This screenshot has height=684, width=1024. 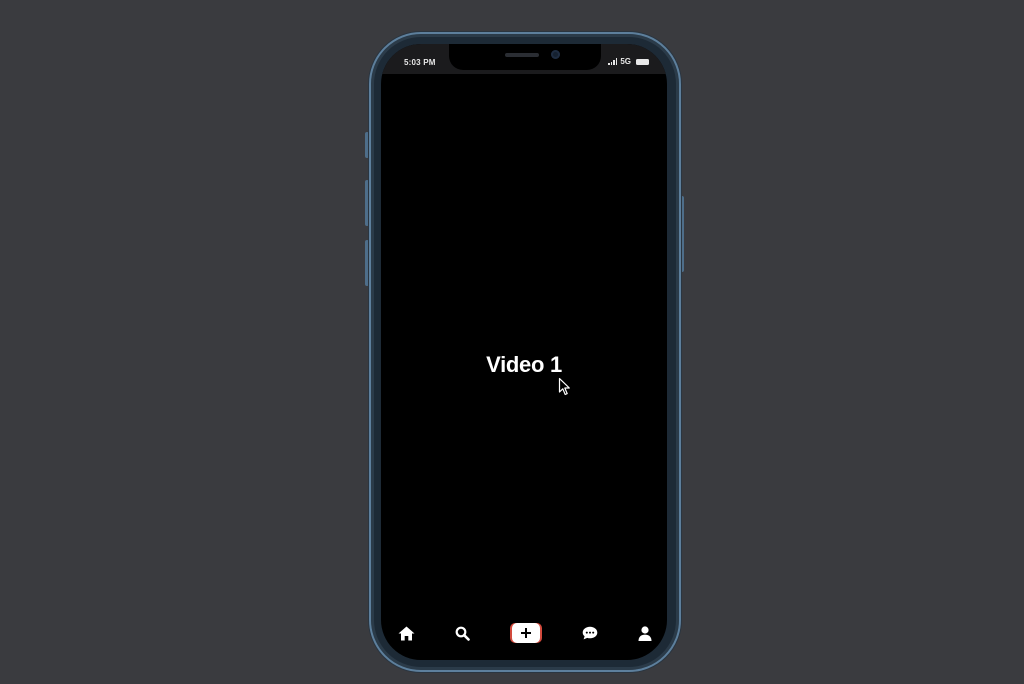 I want to click on tab-profile, so click(x=645, y=633).